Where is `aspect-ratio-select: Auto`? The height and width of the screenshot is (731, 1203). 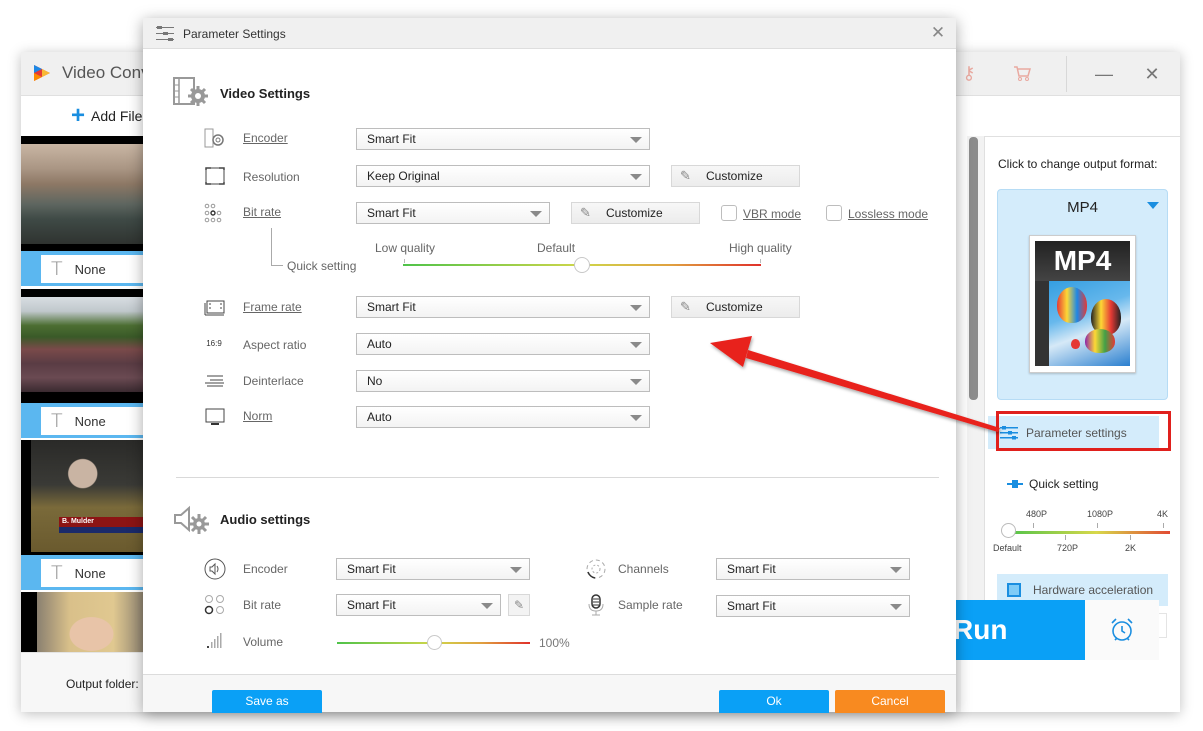
aspect-ratio-select: Auto is located at coordinates (503, 344).